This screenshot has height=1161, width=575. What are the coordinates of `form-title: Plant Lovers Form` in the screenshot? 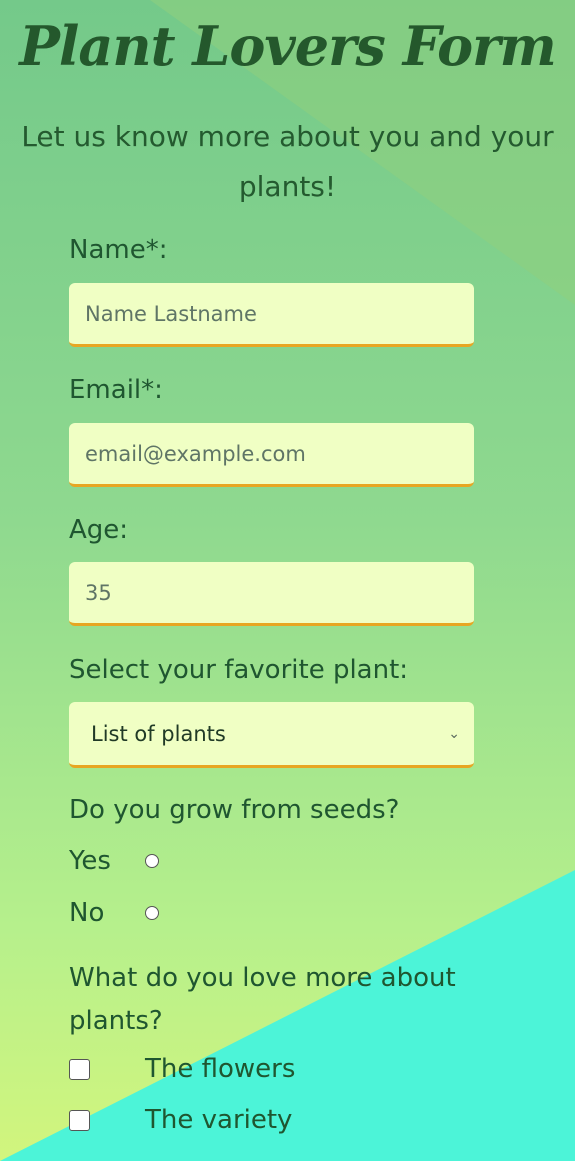 It's located at (287, 46).